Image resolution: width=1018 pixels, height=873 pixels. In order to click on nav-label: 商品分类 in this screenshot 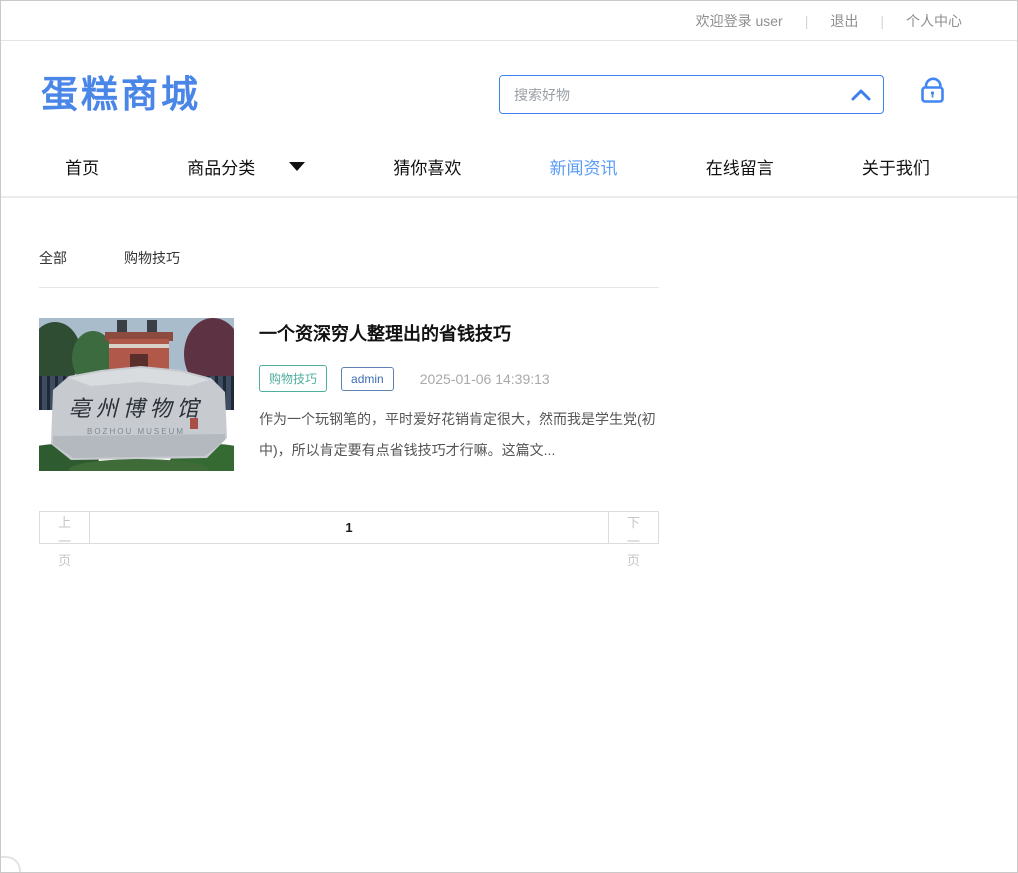, I will do `click(221, 168)`.